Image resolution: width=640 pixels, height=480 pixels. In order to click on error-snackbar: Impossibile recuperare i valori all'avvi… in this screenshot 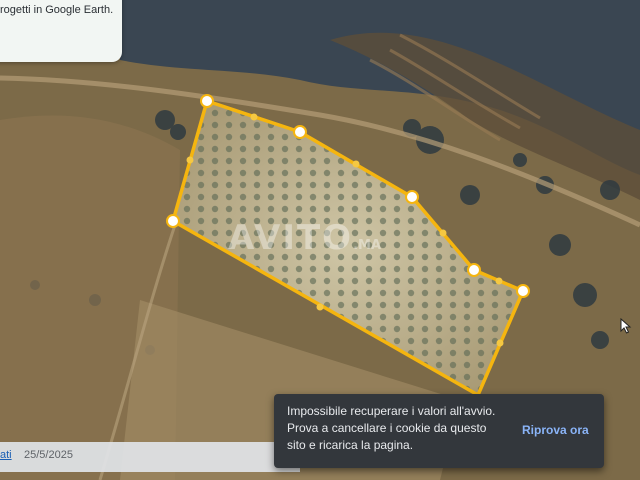, I will do `click(439, 431)`.